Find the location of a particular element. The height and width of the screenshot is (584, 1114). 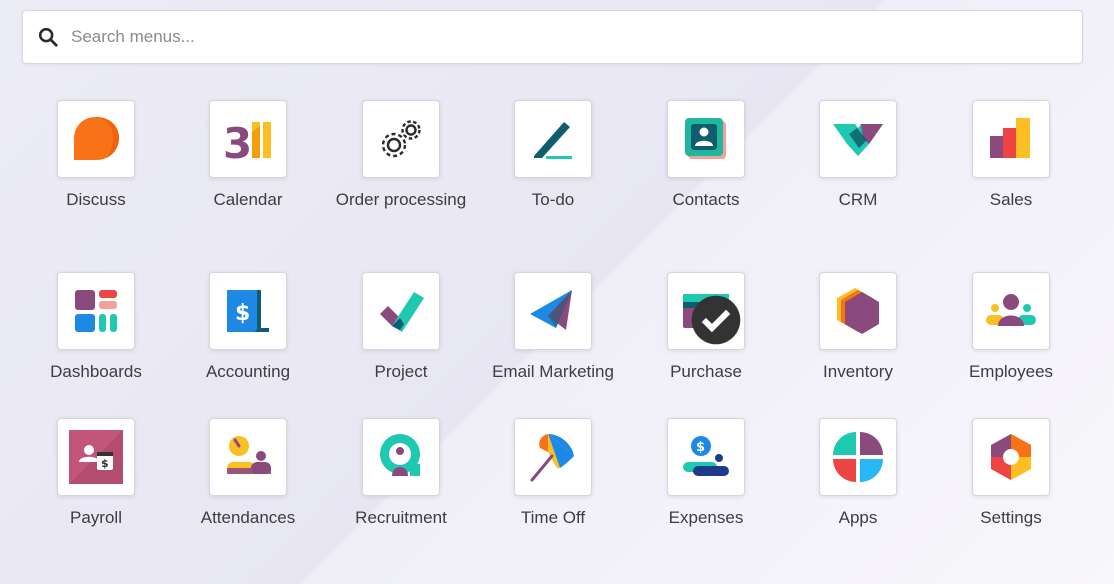

app-label: Payroll is located at coordinates (96, 517).